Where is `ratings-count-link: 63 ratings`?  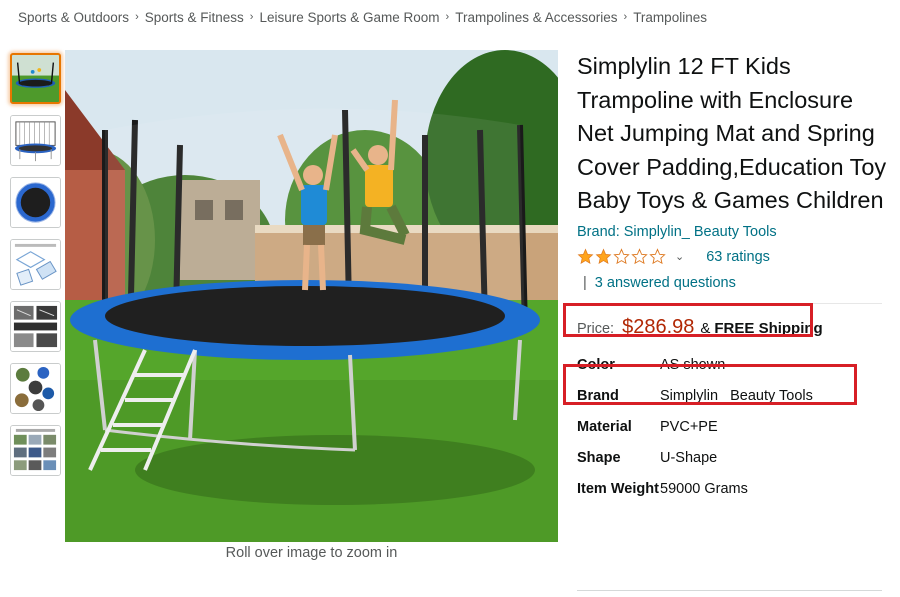 ratings-count-link: 63 ratings is located at coordinates (738, 257).